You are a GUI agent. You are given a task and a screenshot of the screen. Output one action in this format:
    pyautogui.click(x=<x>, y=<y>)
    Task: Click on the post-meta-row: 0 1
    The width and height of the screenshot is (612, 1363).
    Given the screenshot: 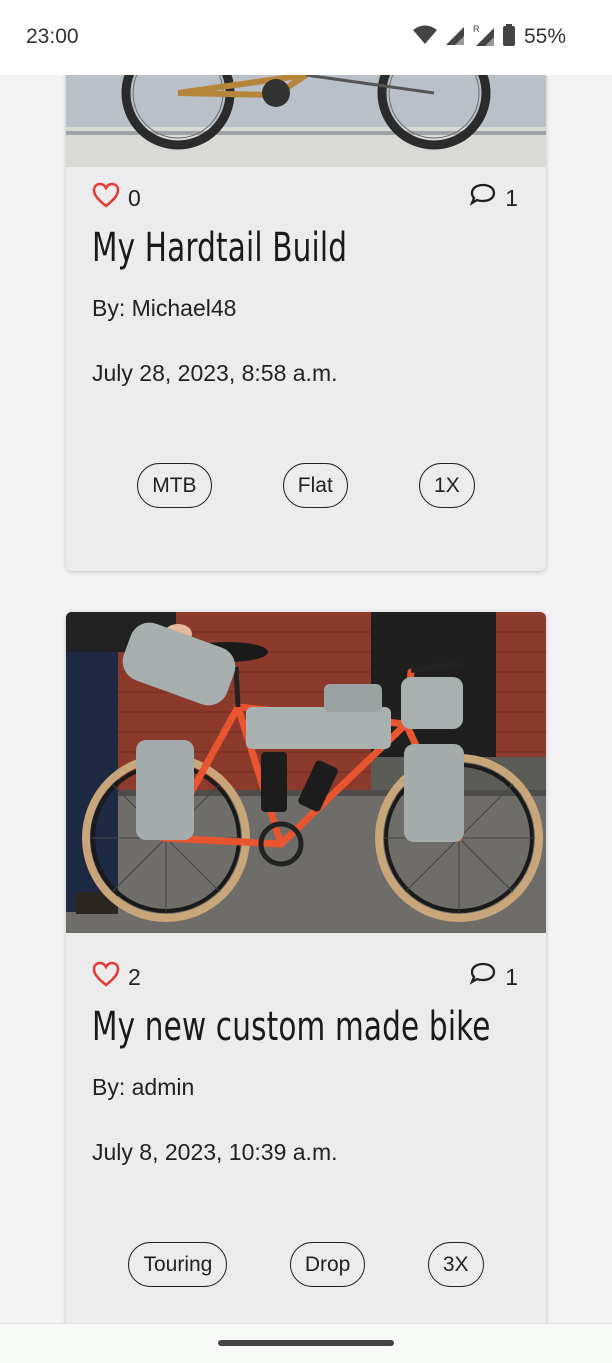 What is the action you would take?
    pyautogui.click(x=305, y=198)
    